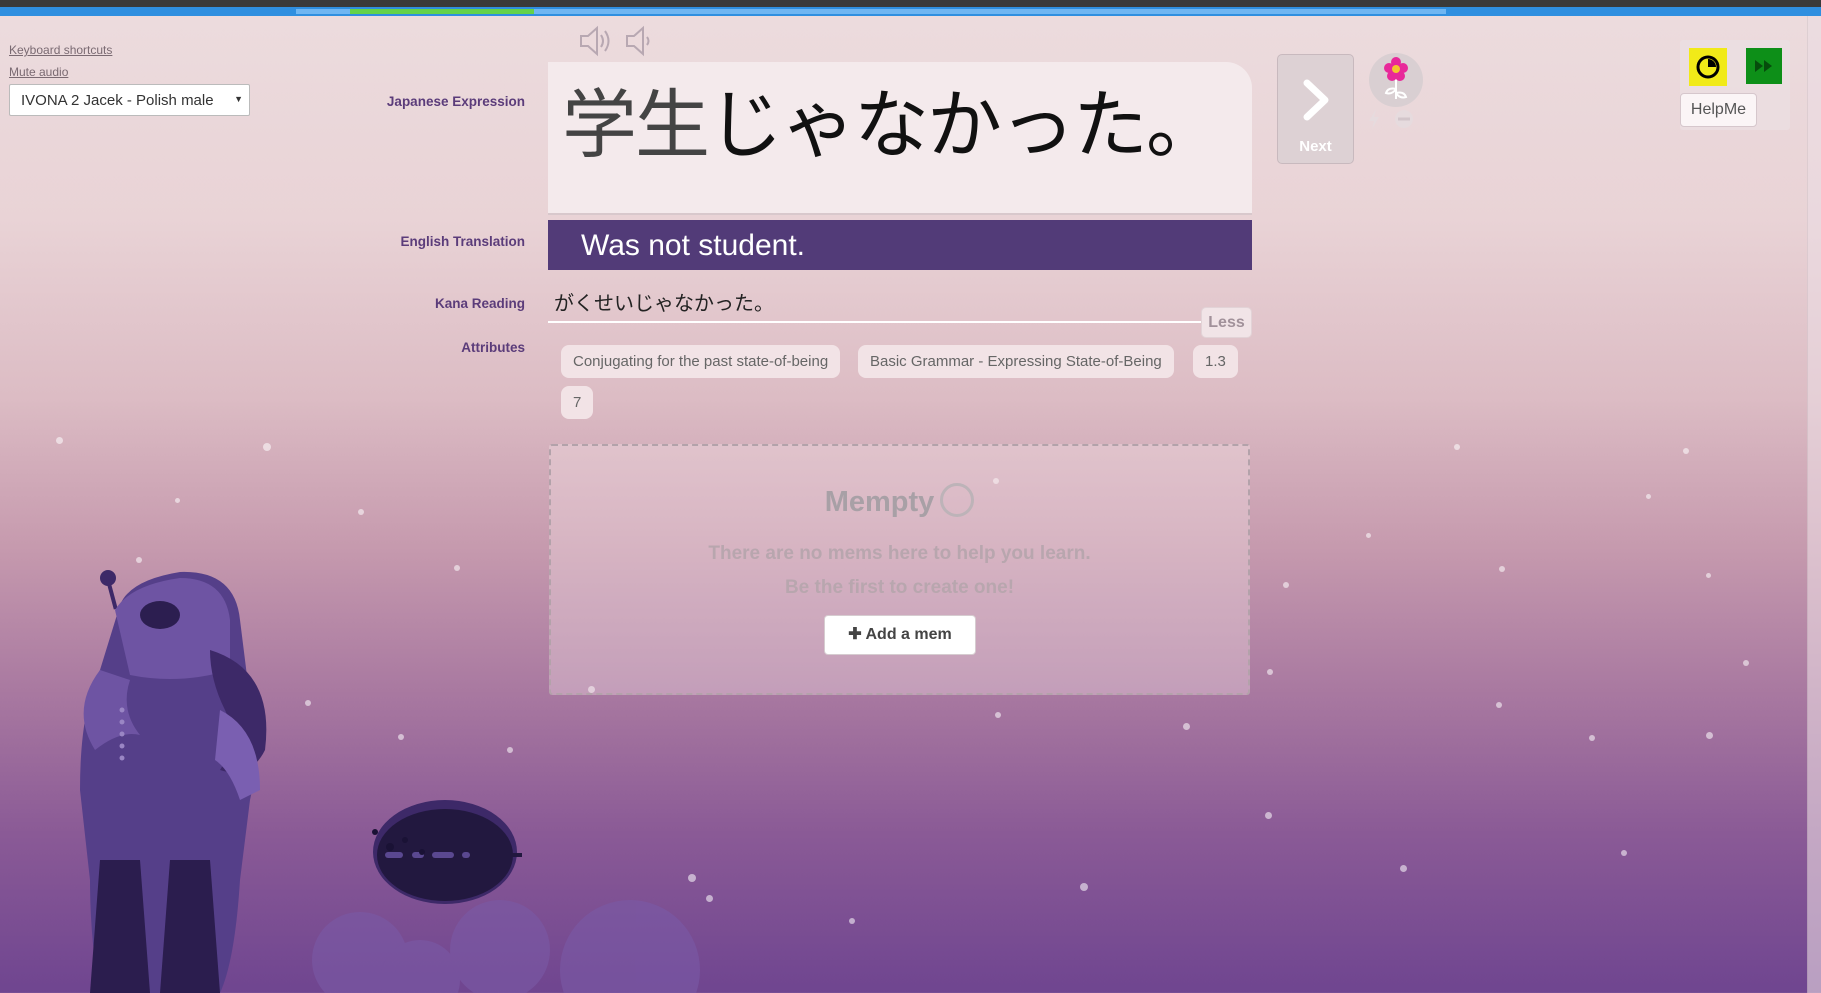 The height and width of the screenshot is (993, 1821). Describe the element at coordinates (908, 634) in the screenshot. I see `add-mem-label: Add a mem` at that location.